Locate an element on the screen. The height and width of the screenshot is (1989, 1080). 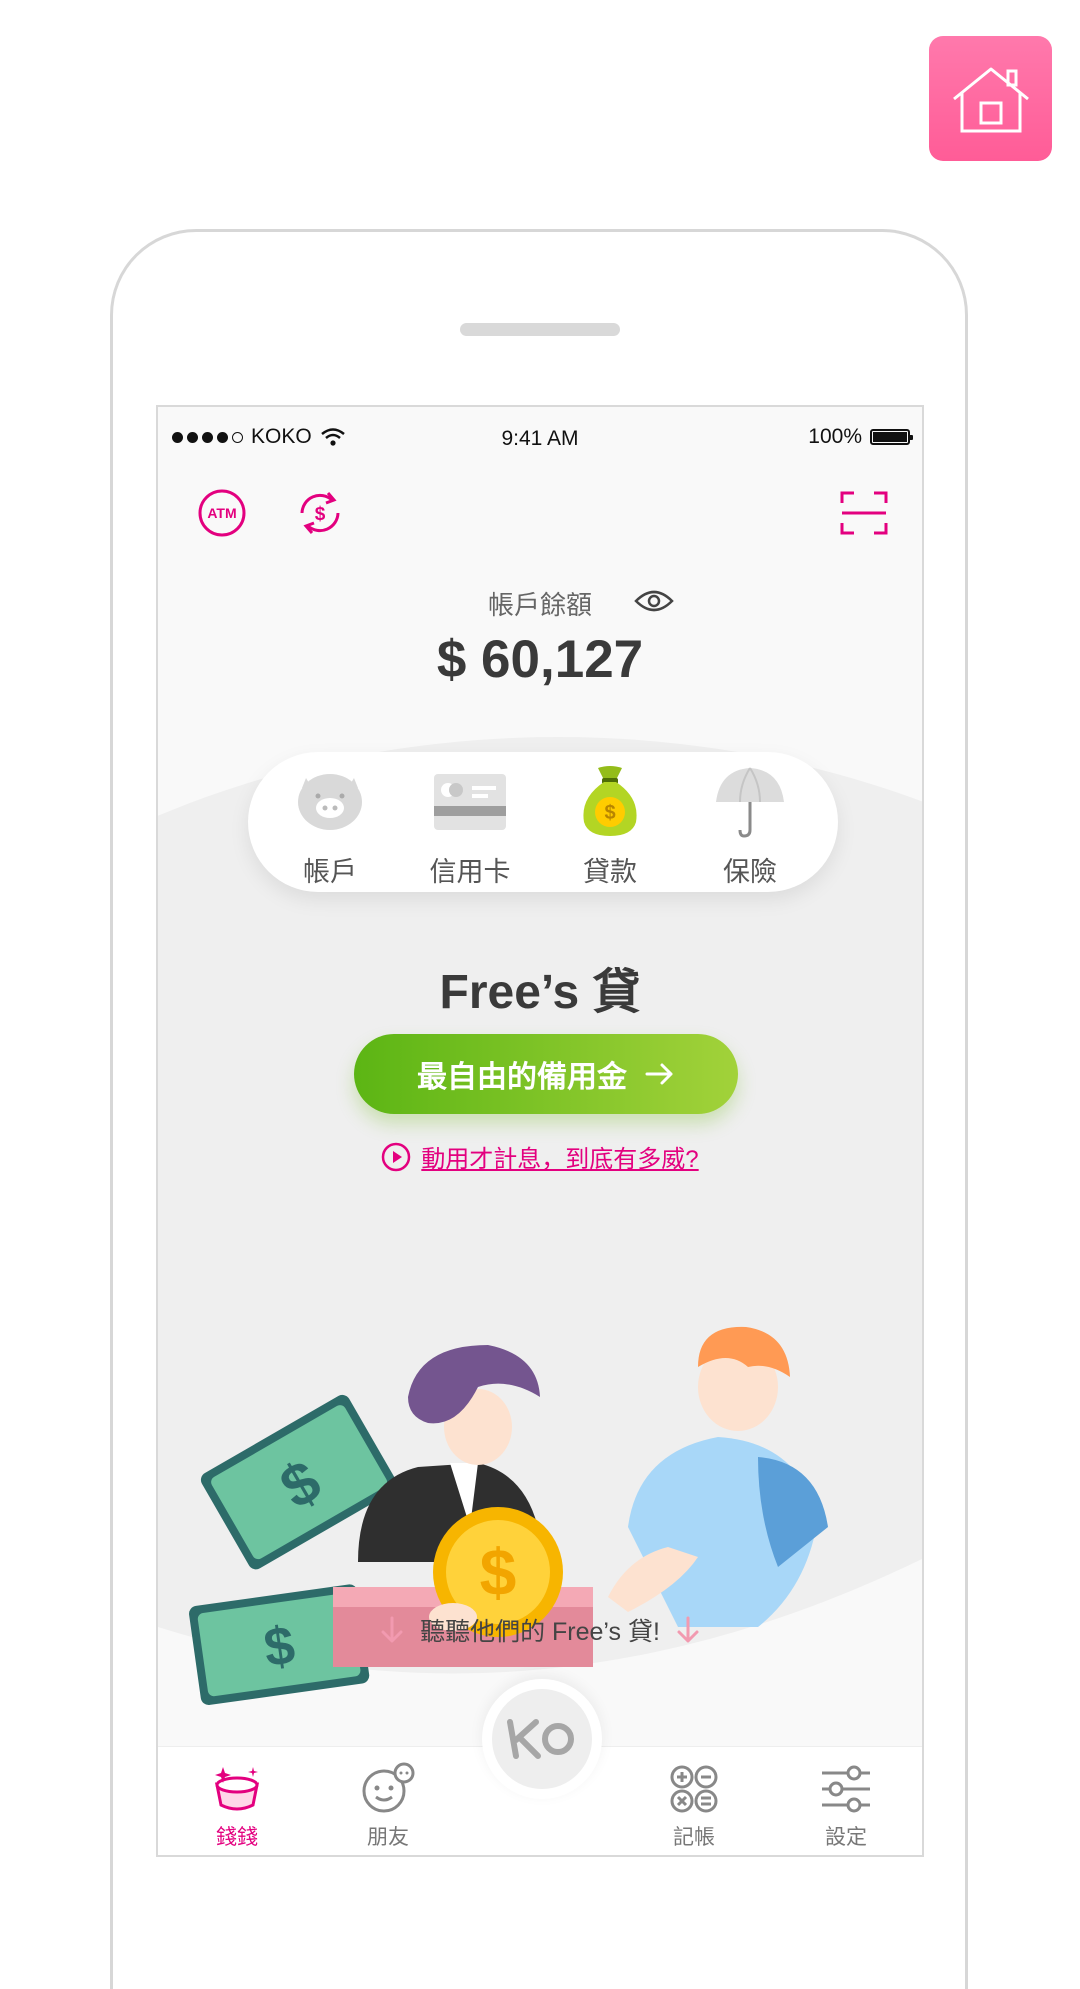
category-label: 帳戶 is located at coordinates (330, 872).